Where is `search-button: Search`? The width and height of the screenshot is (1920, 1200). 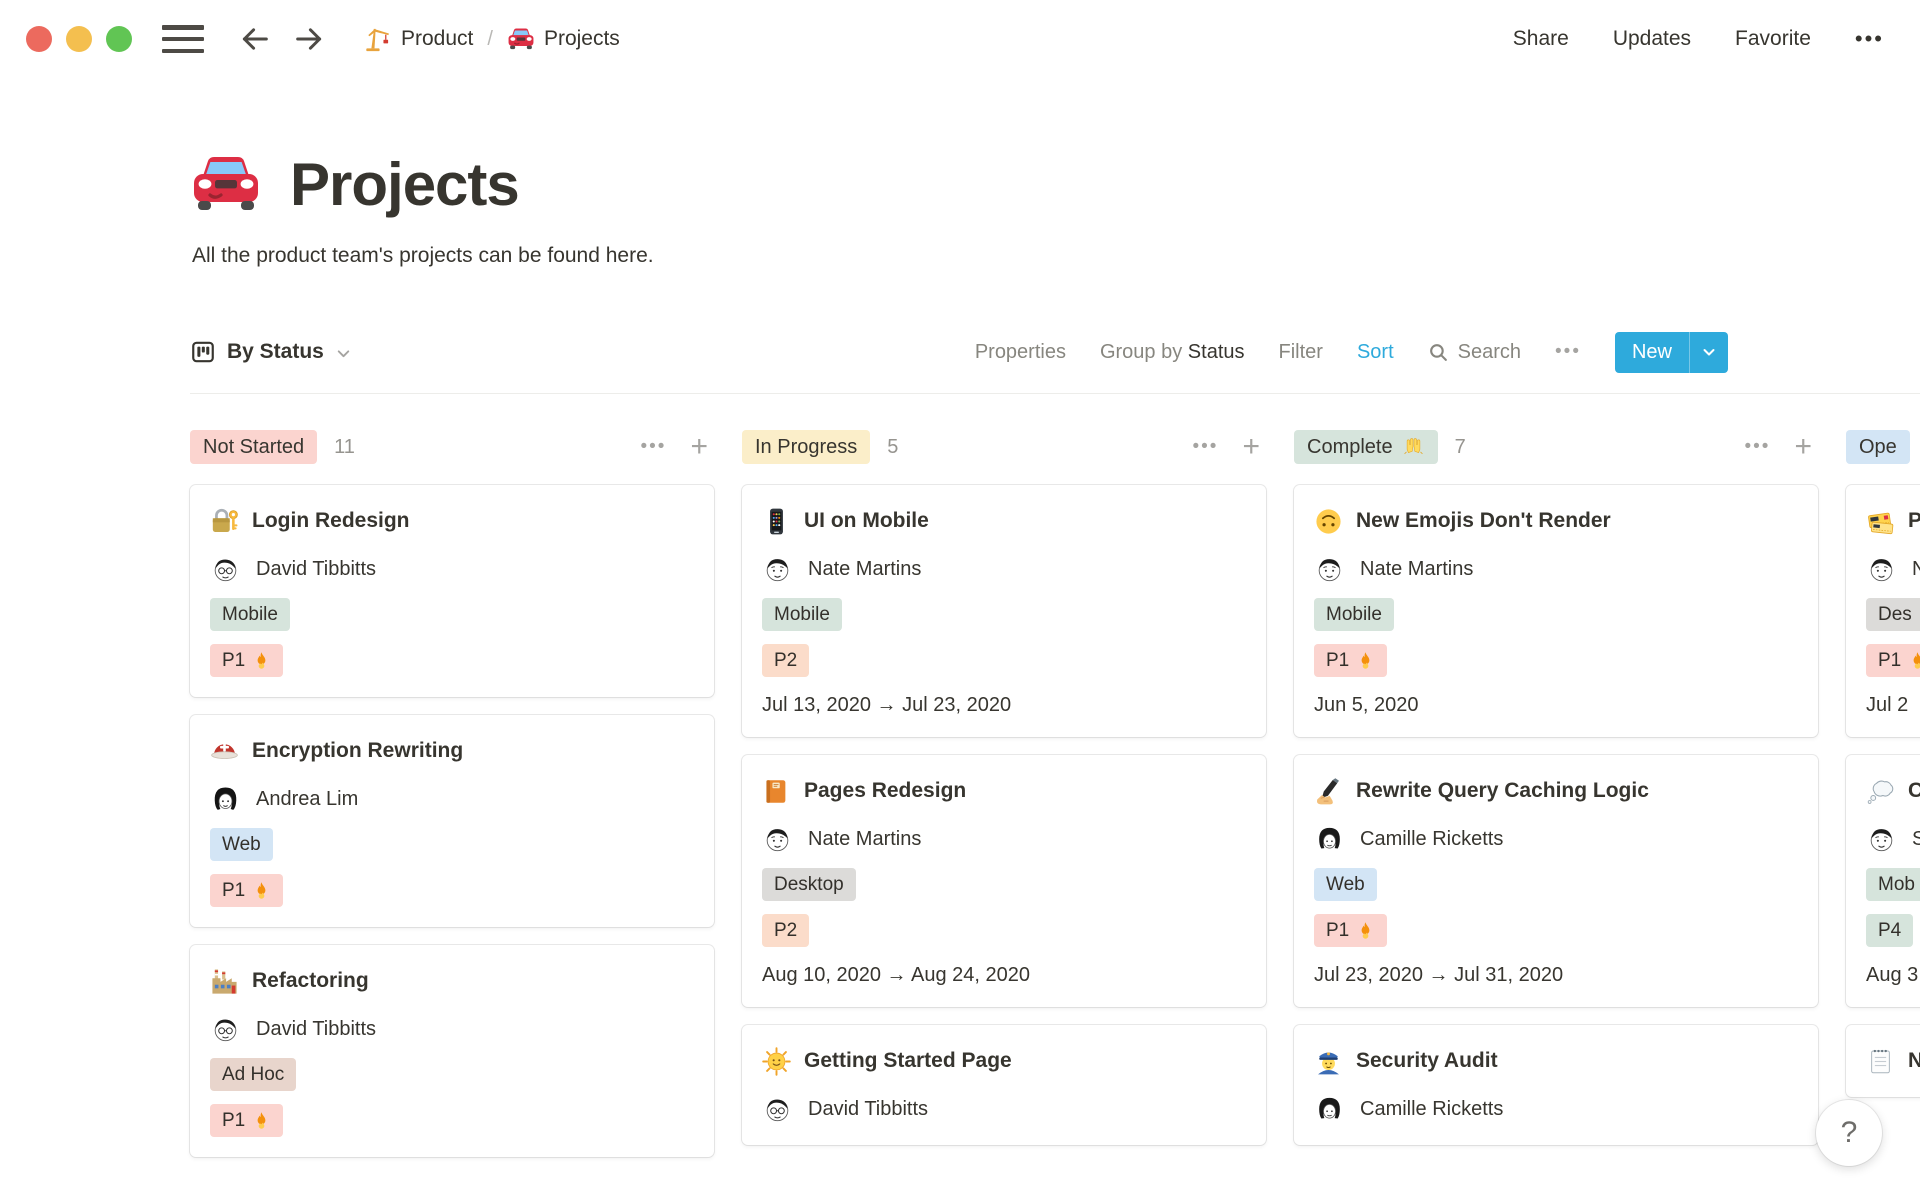 search-button: Search is located at coordinates (1474, 352).